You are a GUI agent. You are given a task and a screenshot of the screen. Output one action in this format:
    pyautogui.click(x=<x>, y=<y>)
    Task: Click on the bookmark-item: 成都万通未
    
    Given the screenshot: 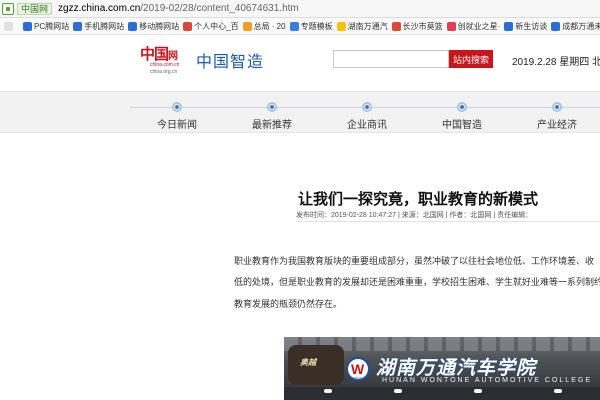 What is the action you would take?
    pyautogui.click(x=575, y=26)
    